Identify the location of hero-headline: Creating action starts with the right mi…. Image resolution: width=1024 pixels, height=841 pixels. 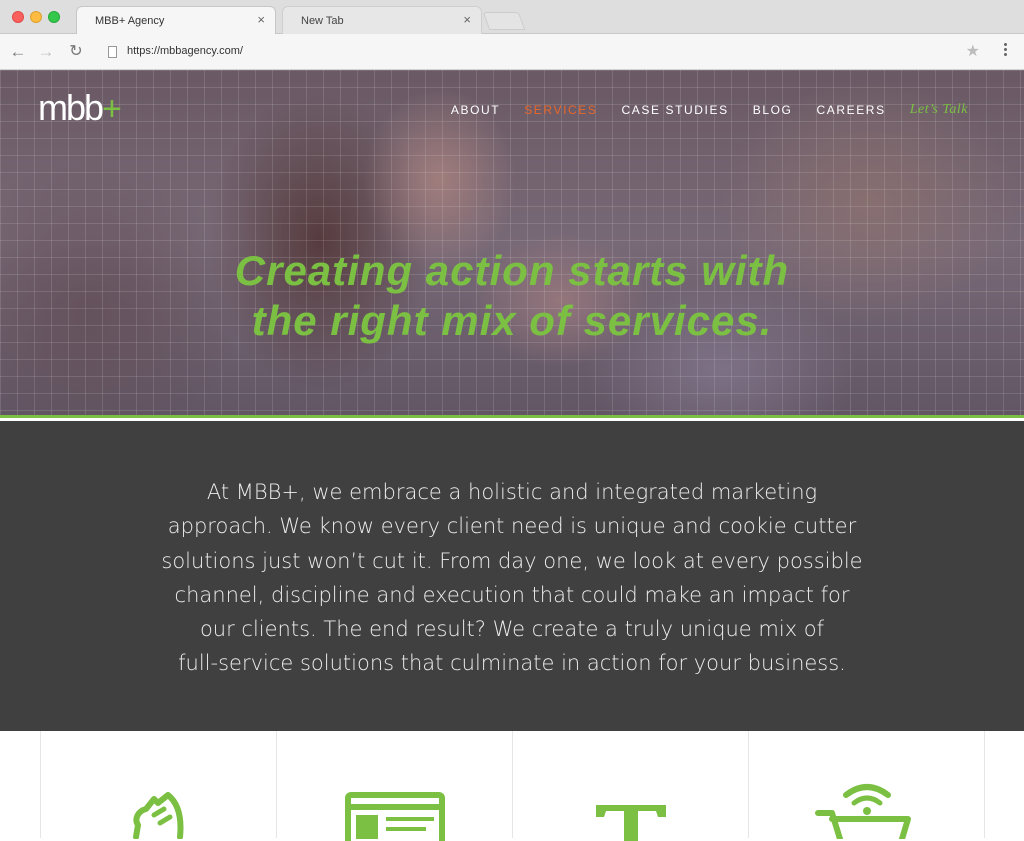
(512, 296).